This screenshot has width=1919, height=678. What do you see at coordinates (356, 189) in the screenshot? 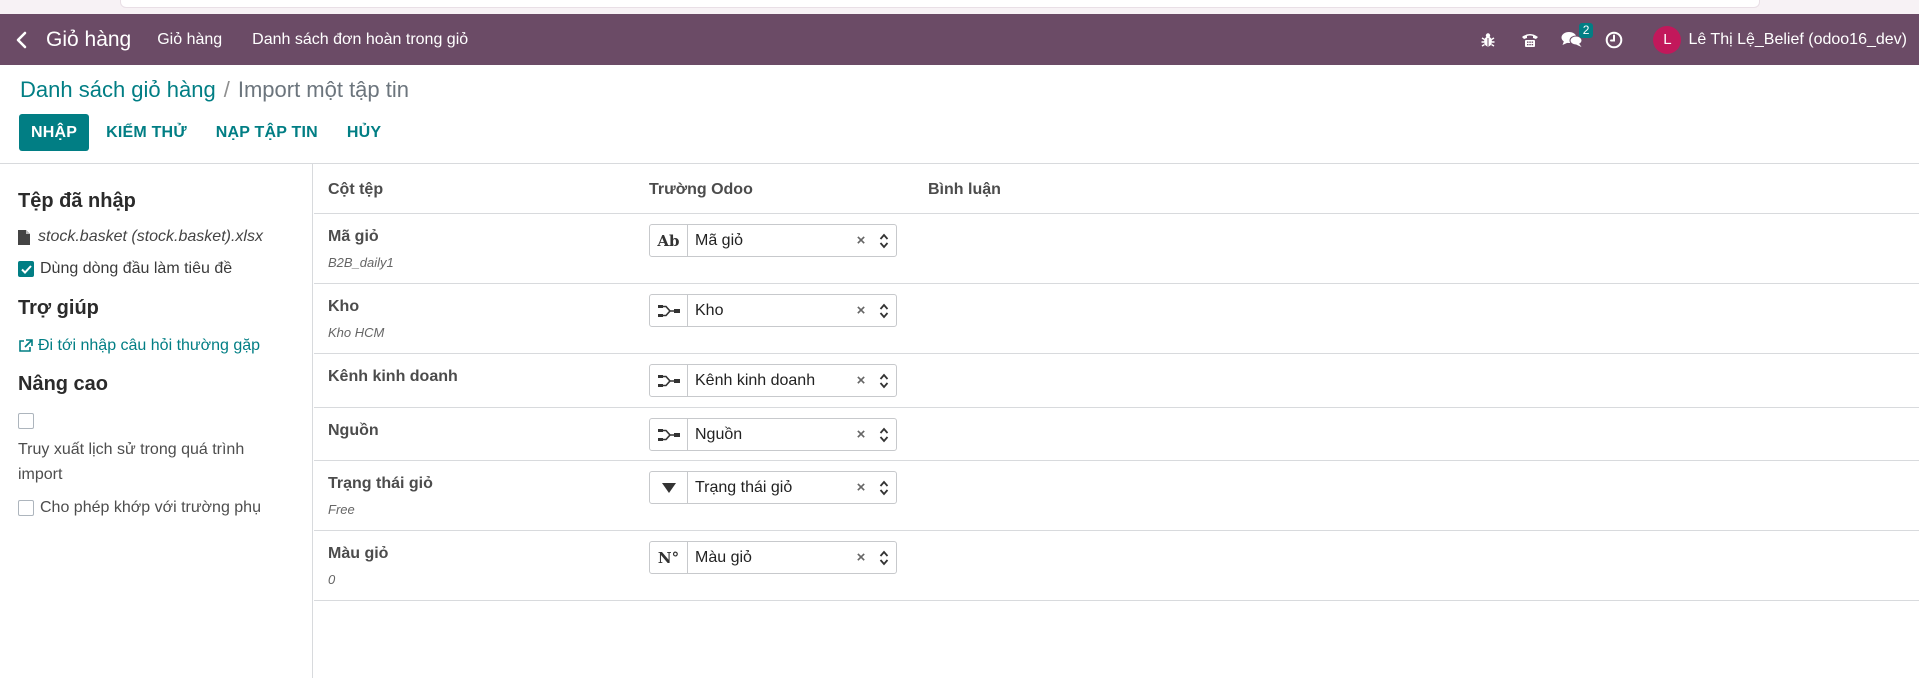
I see `header-file-column: Cột tệp` at bounding box center [356, 189].